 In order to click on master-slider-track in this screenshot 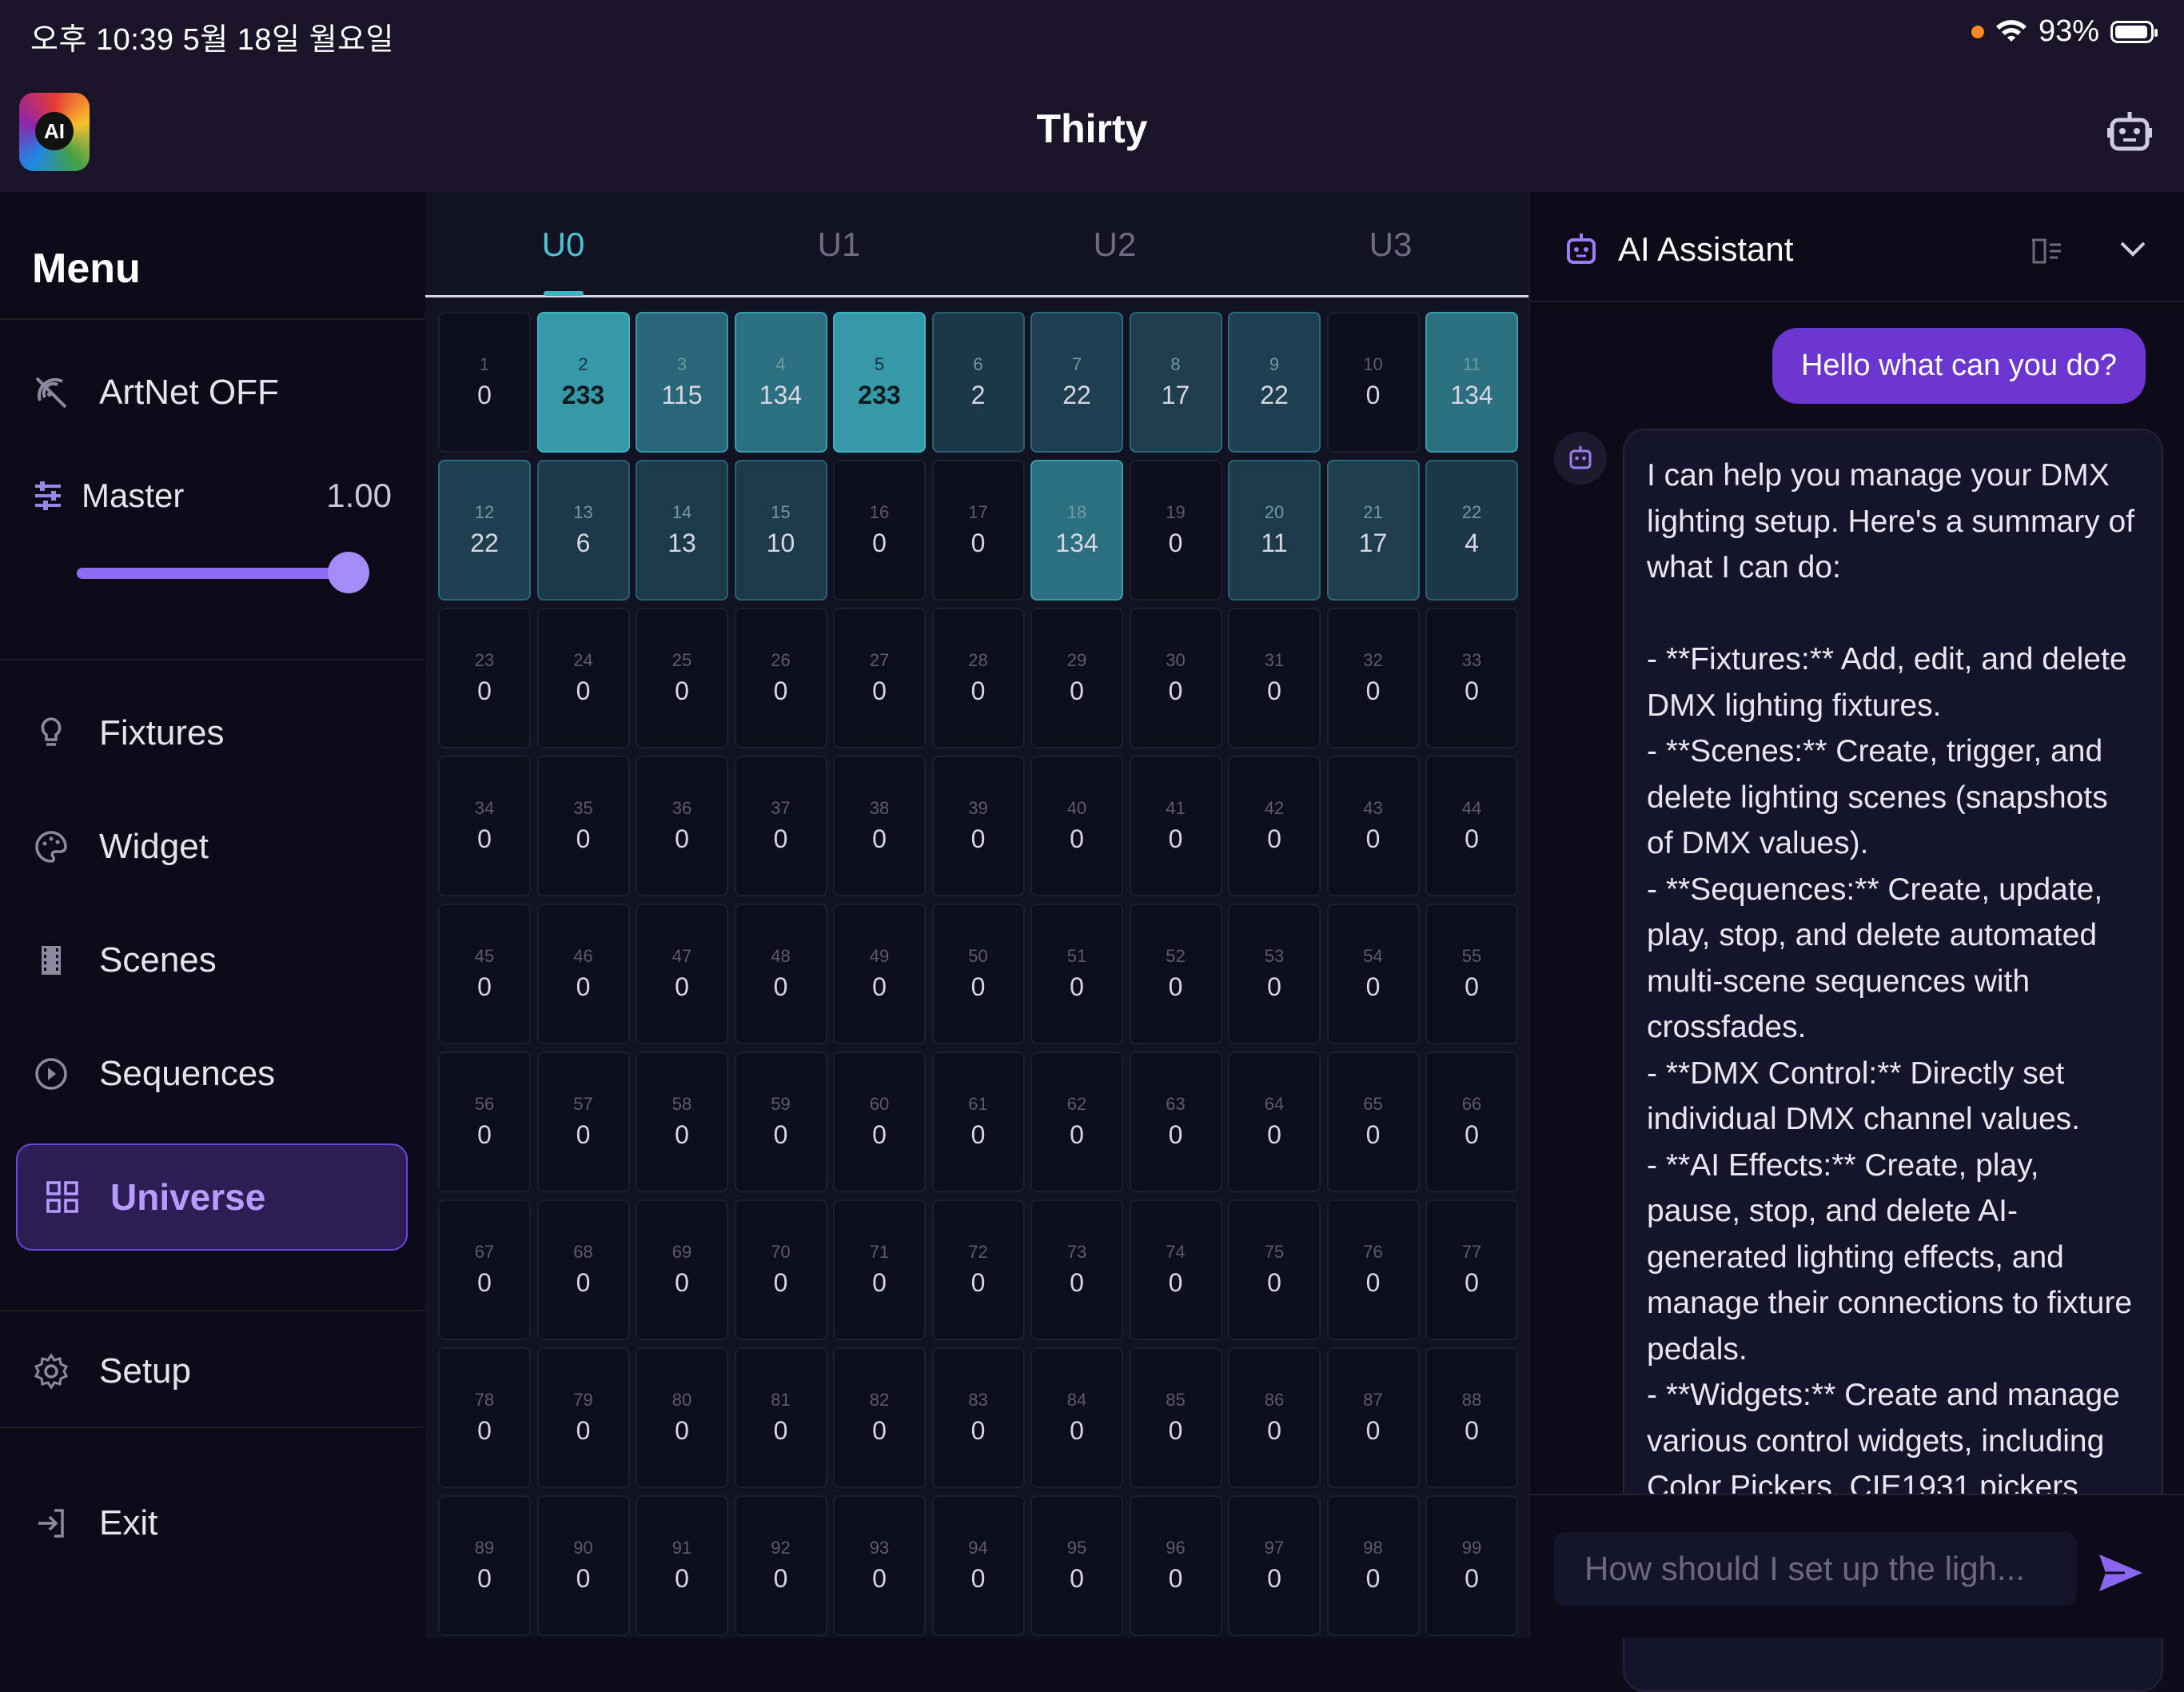, I will do `click(213, 573)`.